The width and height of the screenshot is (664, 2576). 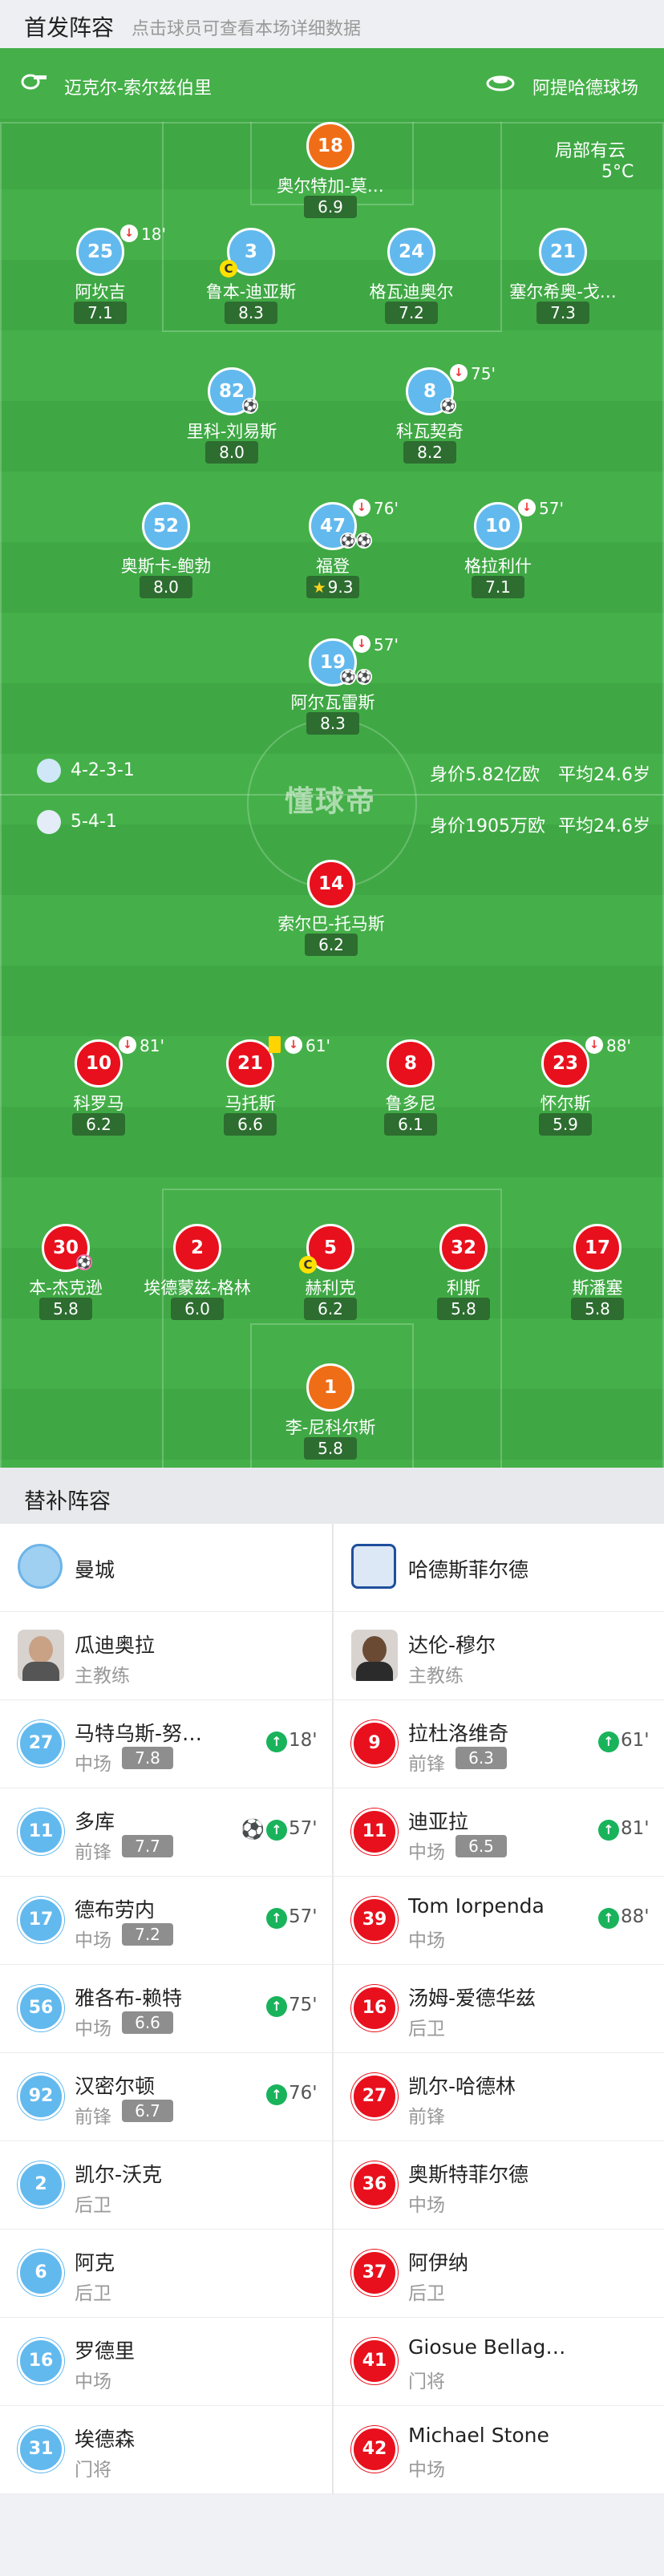 I want to click on home-player-19: 19 ↓ 57' ⚽ ⚽ 阿尔瓦雷斯 8.3, so click(x=333, y=688).